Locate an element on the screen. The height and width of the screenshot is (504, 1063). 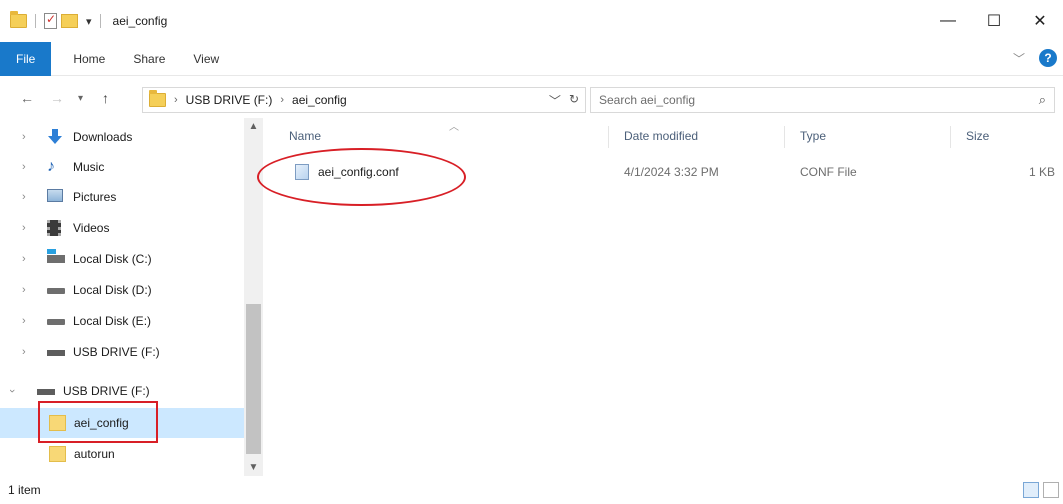
search-box: Search aei_config ⌕ is located at coordinates (822, 100).